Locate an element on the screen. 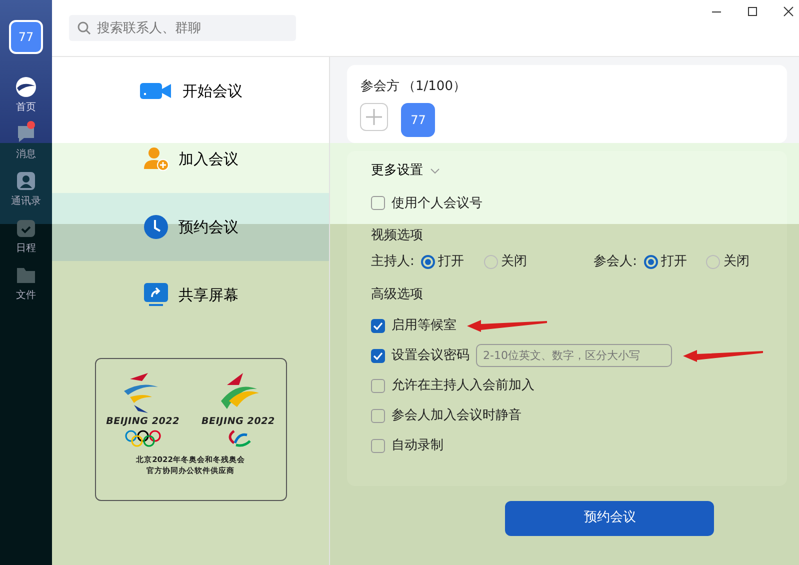 This screenshot has width=799, height=565. action-item: 预约会议 is located at coordinates (190, 227).